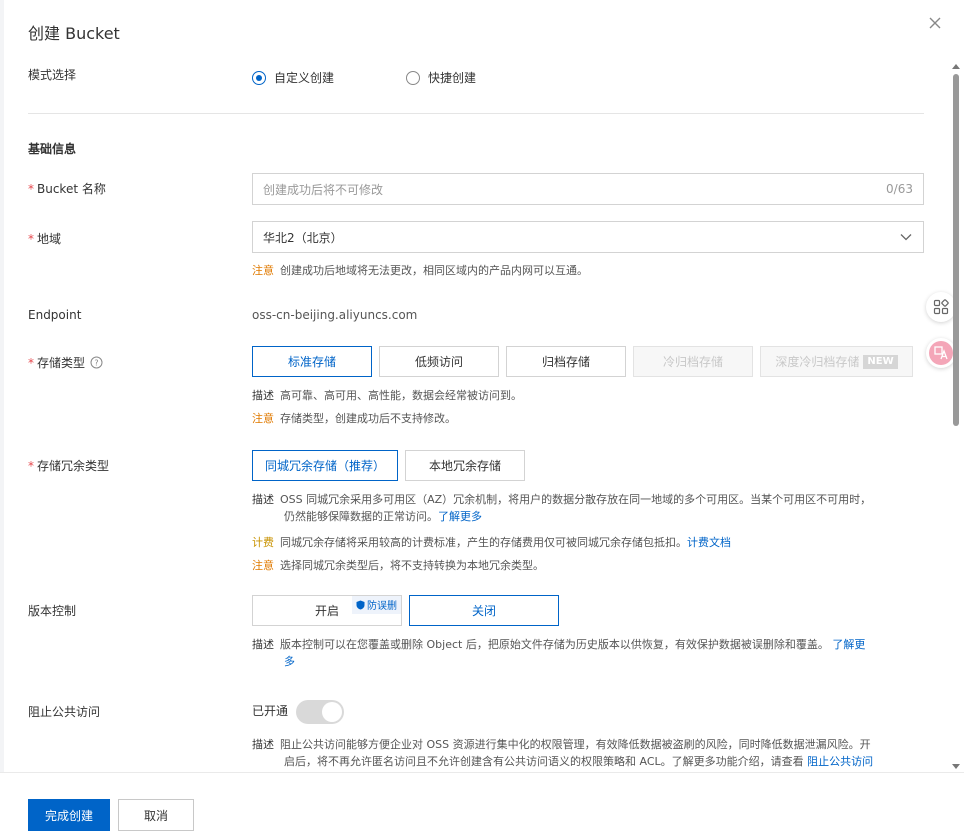 This screenshot has height=839, width=964. What do you see at coordinates (55, 315) in the screenshot?
I see `endpoint-label: Endpoint` at bounding box center [55, 315].